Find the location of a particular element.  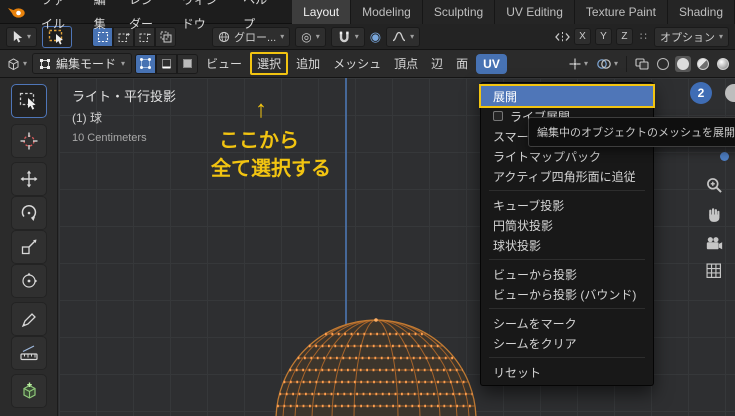

scale-tool-button is located at coordinates (29, 247).